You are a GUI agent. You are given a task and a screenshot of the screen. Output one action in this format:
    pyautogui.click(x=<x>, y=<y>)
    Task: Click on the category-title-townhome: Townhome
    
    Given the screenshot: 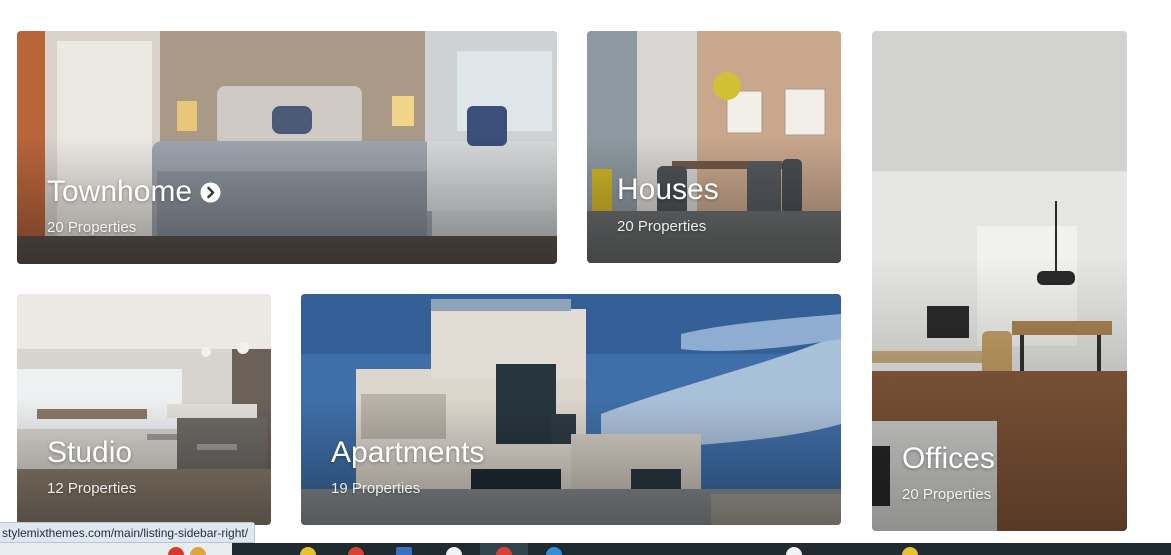 What is the action you would take?
    pyautogui.click(x=134, y=192)
    